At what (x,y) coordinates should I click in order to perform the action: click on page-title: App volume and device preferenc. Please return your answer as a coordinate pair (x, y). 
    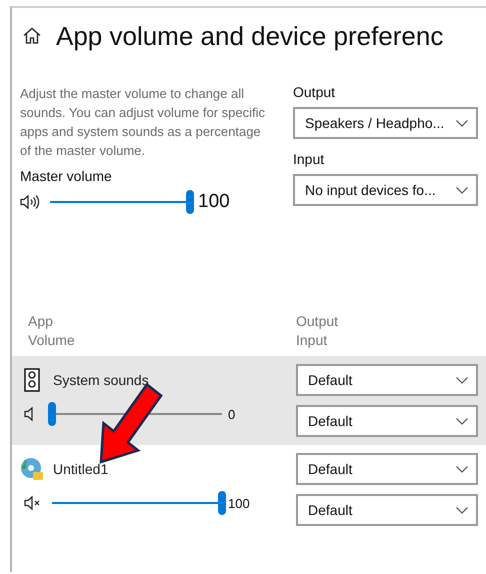
    Looking at the image, I should click on (250, 36).